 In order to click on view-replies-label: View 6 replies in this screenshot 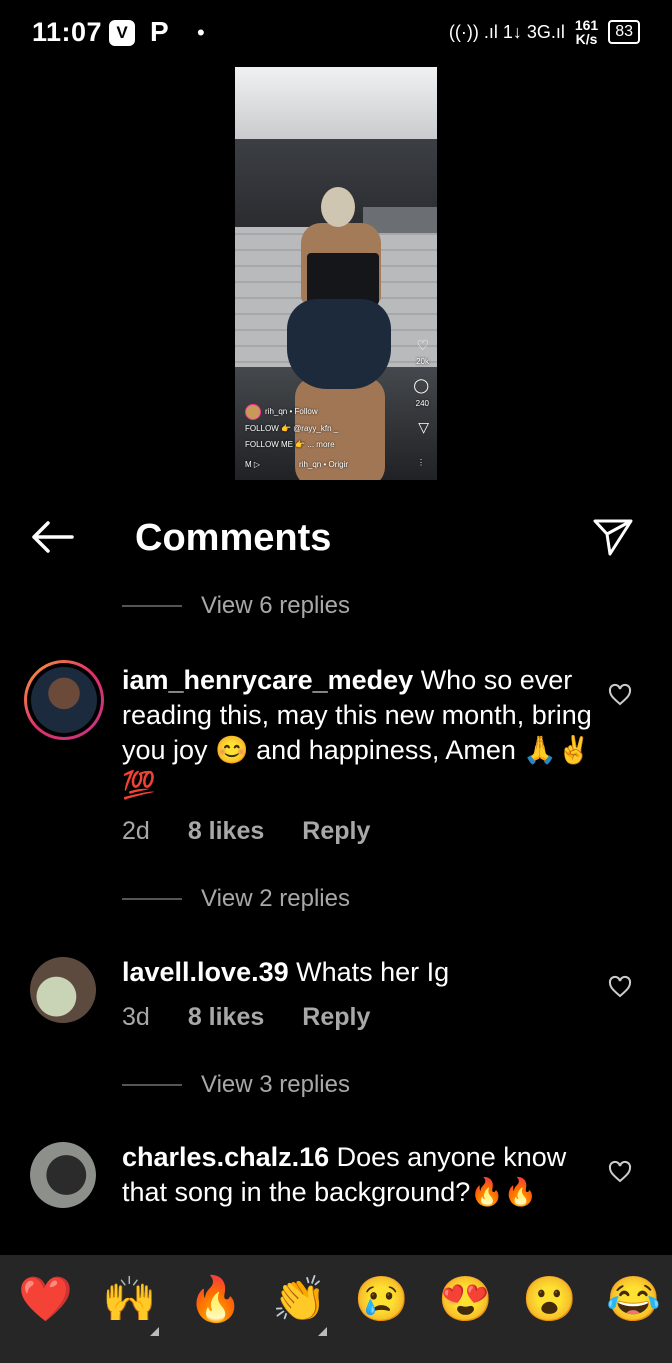, I will do `click(275, 605)`.